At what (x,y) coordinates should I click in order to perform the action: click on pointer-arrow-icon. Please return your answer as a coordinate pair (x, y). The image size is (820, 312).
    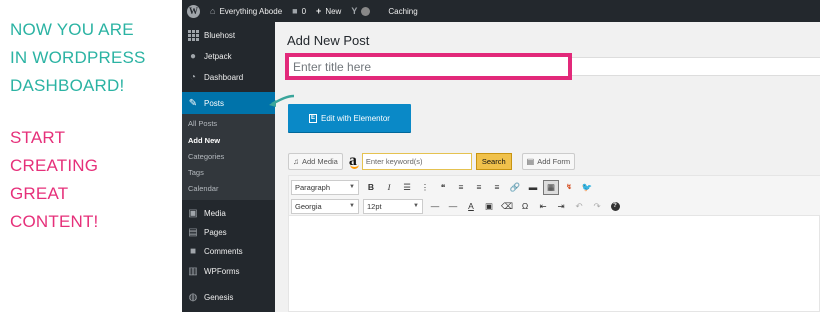
    Looking at the image, I should click on (282, 100).